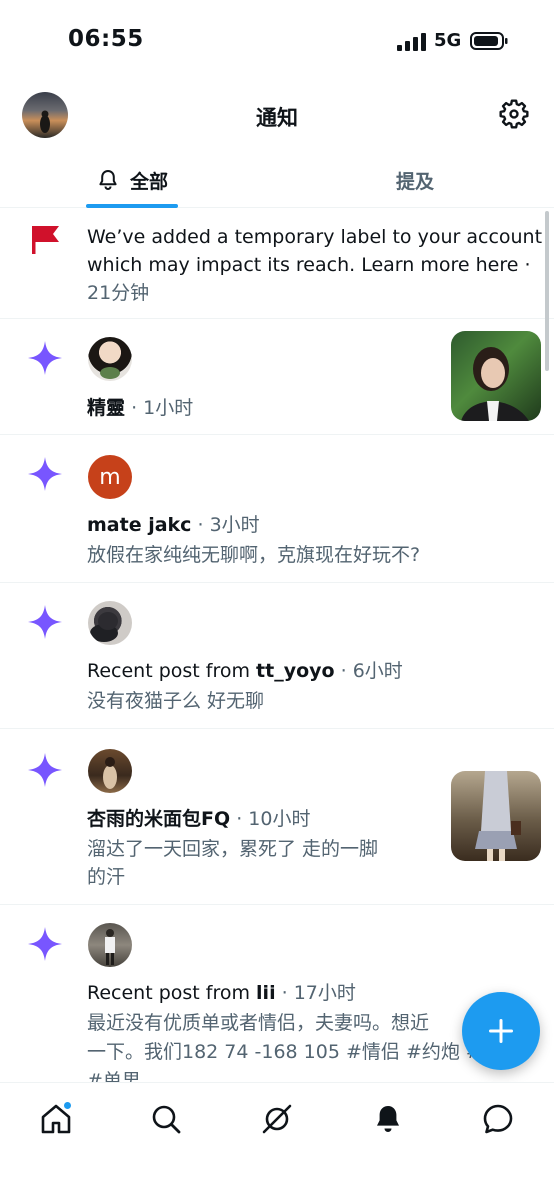 Image resolution: width=554 pixels, height=1200 pixels. I want to click on notification-time: · 1小时, so click(162, 408).